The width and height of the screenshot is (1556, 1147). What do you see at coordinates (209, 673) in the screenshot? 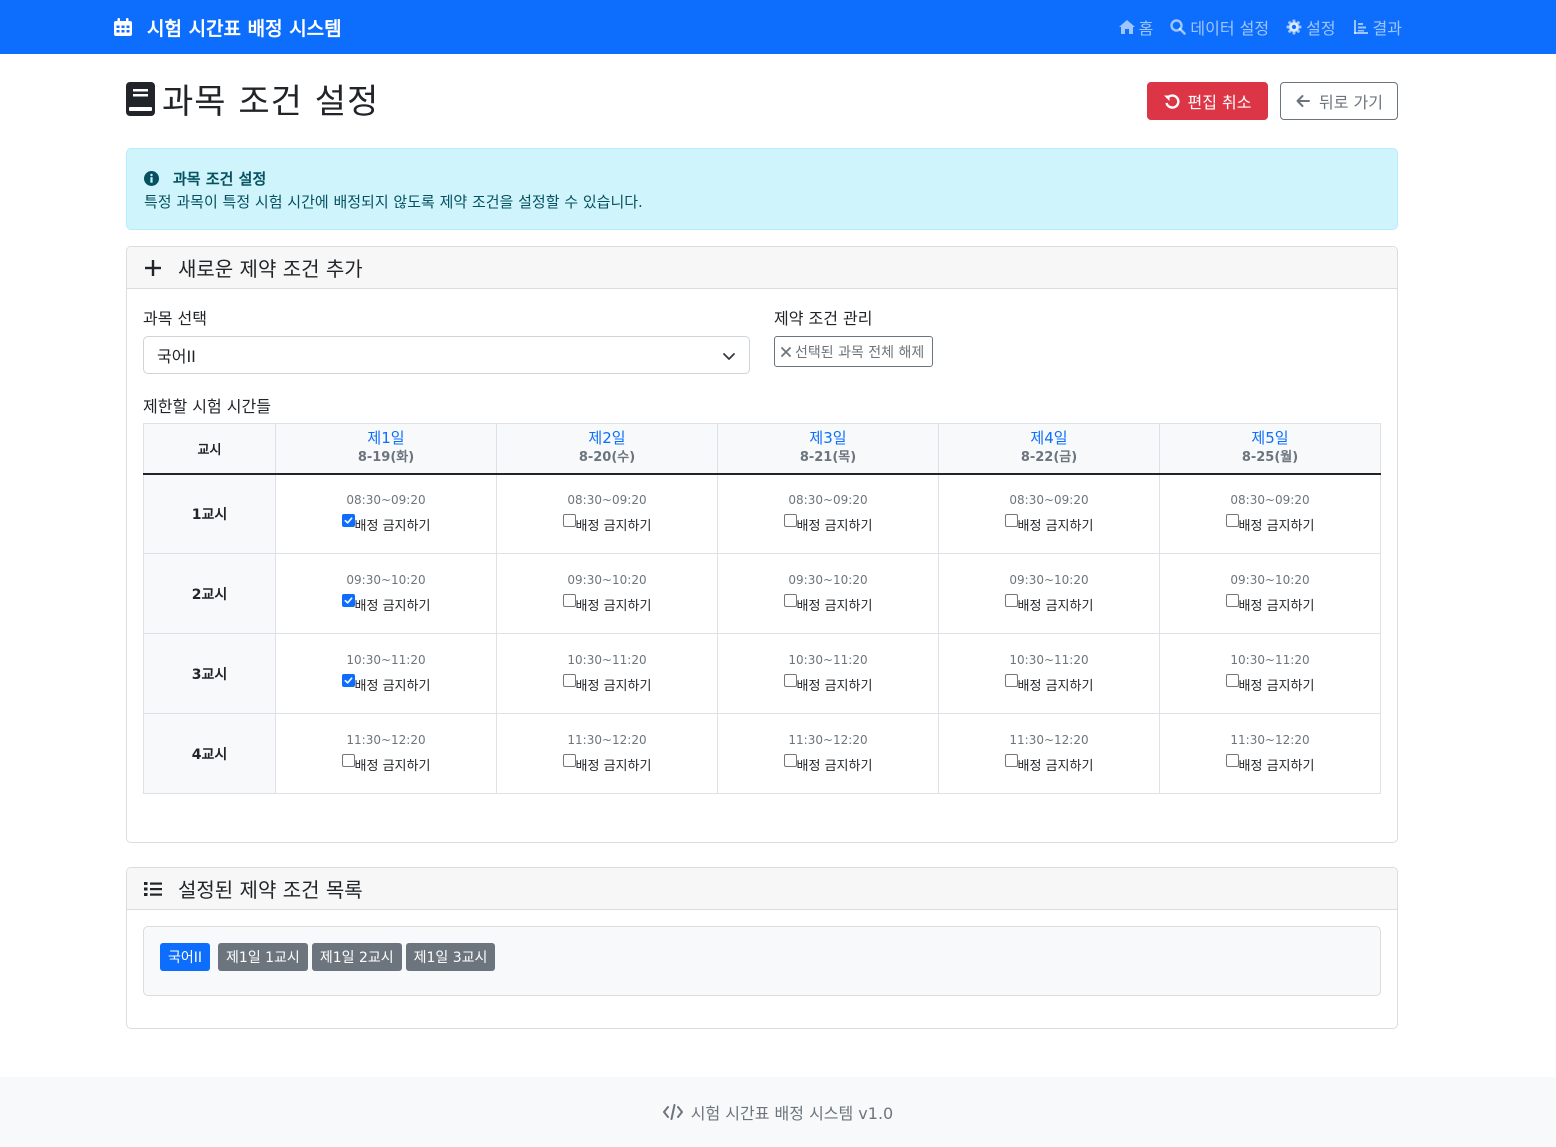
I see `period-label: 3교시` at bounding box center [209, 673].